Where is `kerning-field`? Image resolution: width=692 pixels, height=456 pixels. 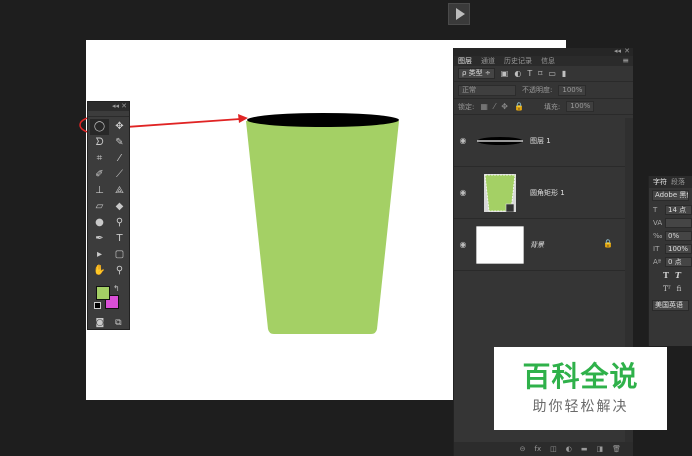 kerning-field is located at coordinates (678, 222).